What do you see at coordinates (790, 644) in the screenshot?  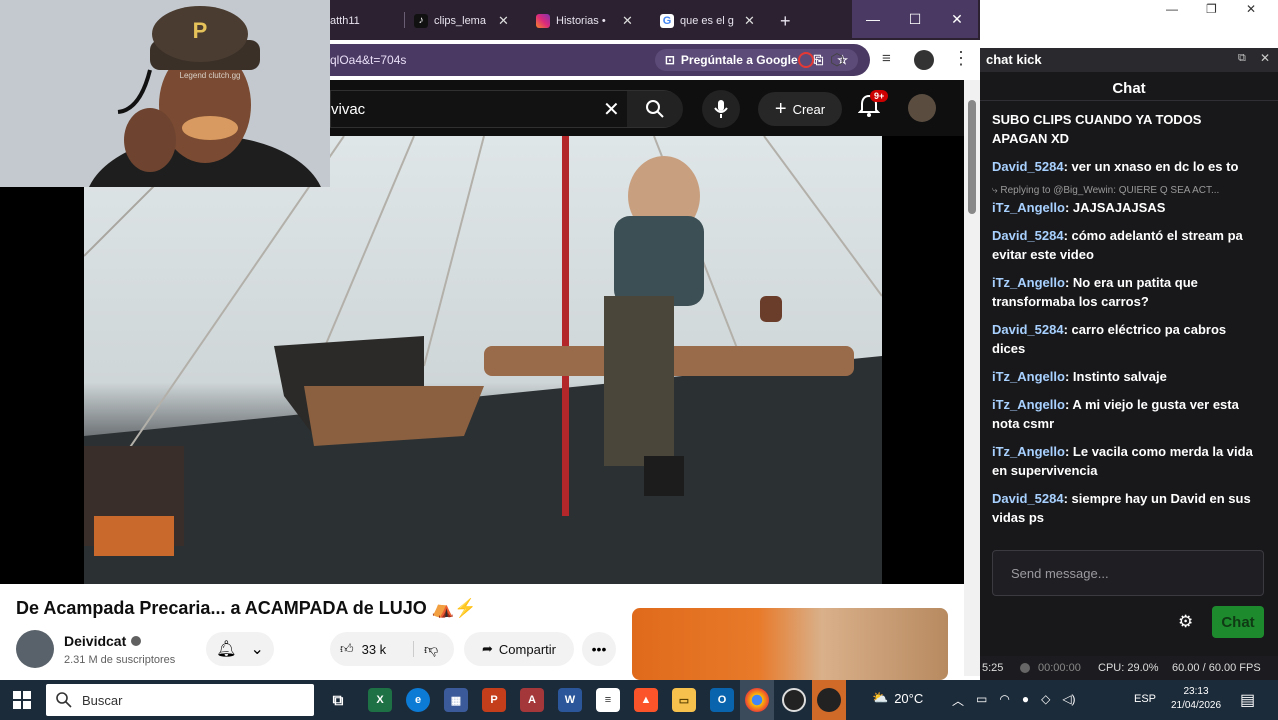 I see `ad-banner` at bounding box center [790, 644].